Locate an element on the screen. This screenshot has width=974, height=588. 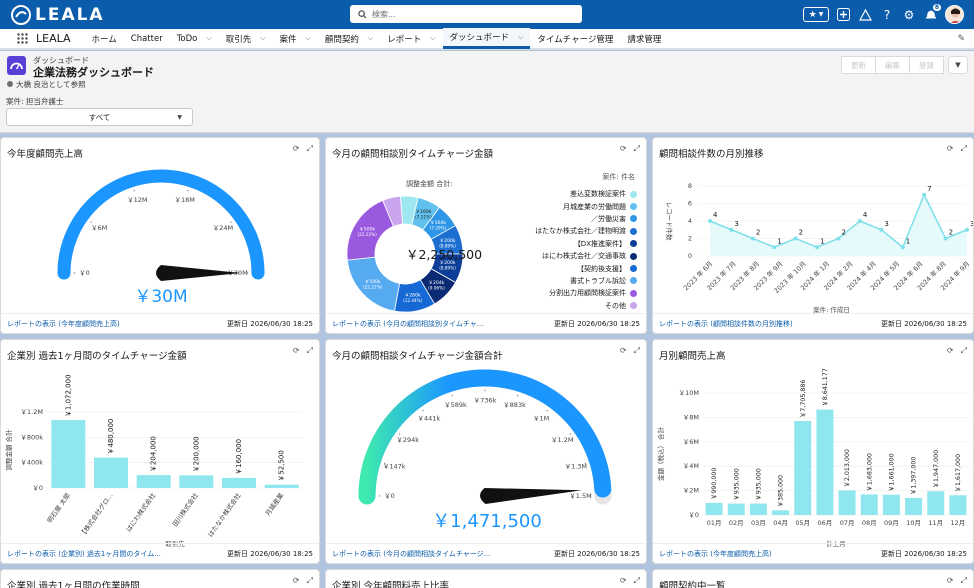
legend-item: ／労働災害 is located at coordinates (572, 219).